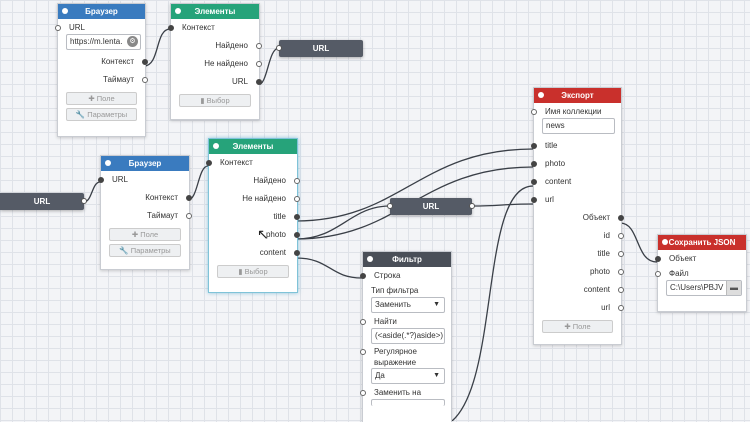 This screenshot has width=750, height=422. I want to click on filter-node-header: Фильтр, so click(407, 259).